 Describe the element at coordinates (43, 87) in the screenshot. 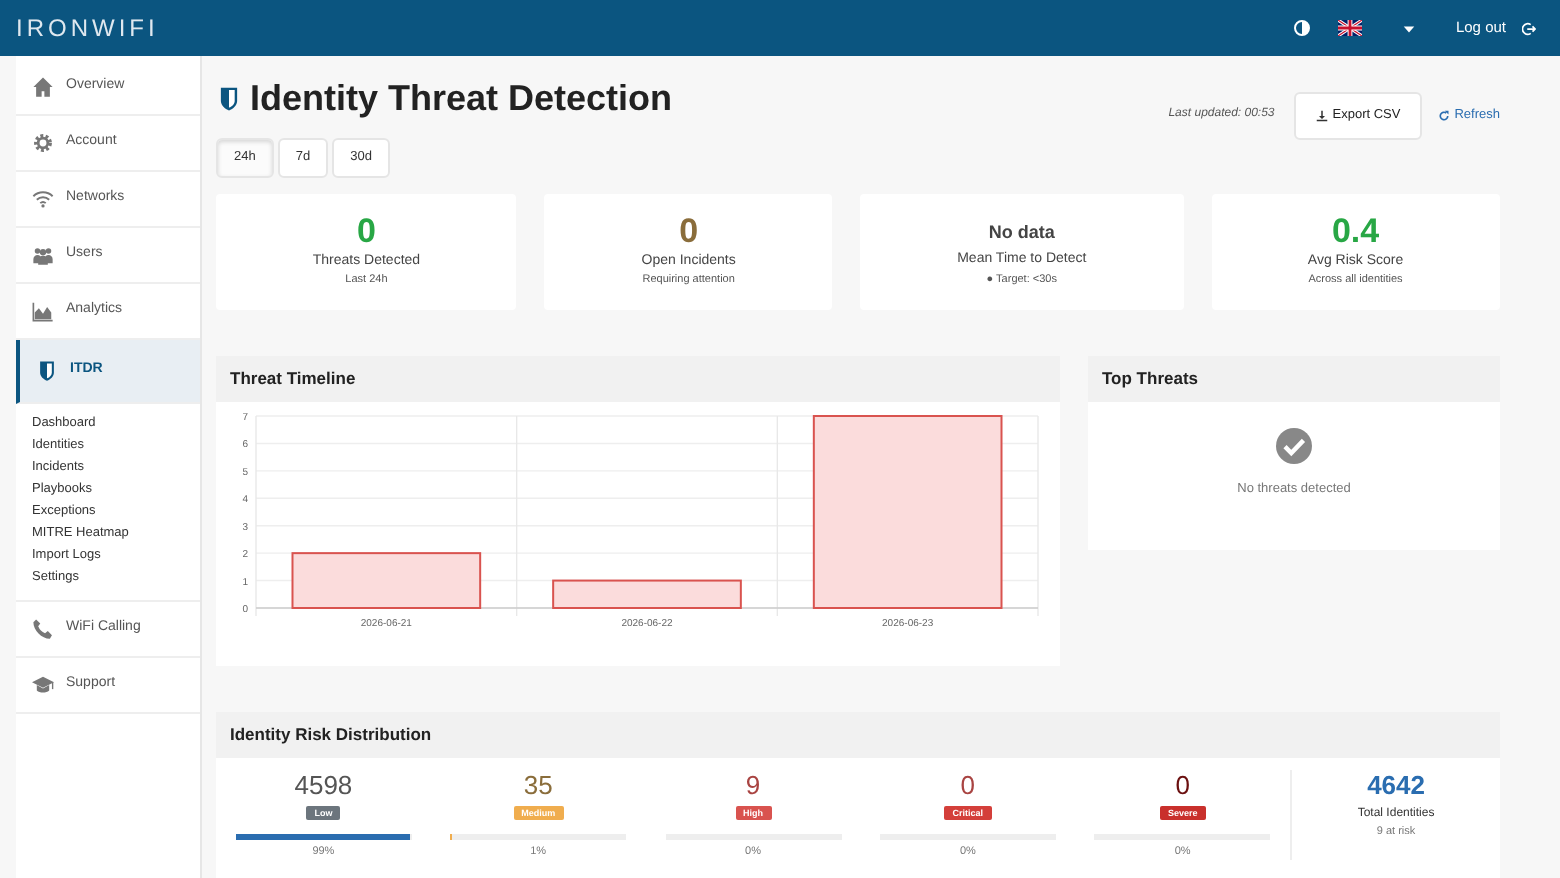

I see `home-icon` at that location.